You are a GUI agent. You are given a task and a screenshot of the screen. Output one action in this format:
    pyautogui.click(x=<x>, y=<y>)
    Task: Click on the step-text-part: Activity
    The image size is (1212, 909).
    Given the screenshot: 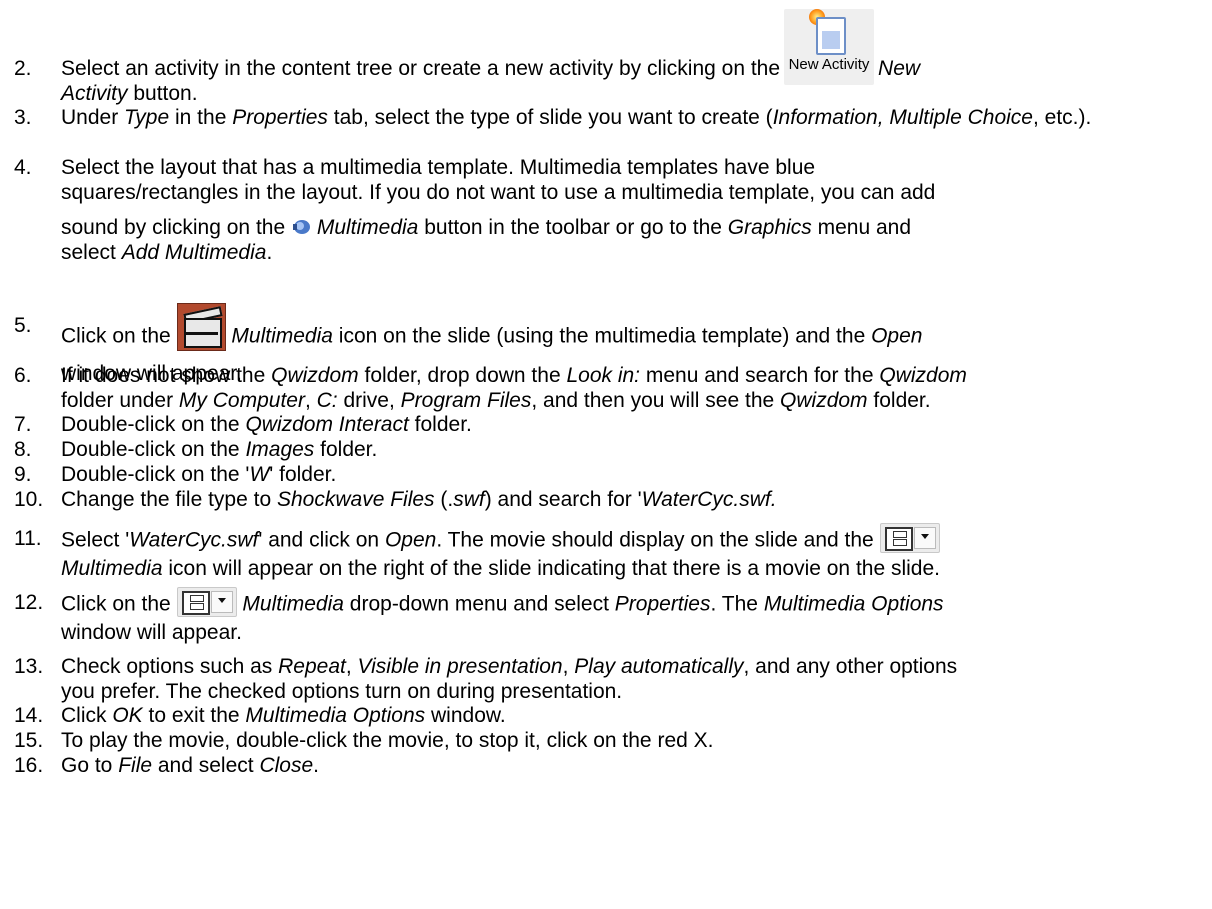 What is the action you would take?
    pyautogui.click(x=94, y=93)
    